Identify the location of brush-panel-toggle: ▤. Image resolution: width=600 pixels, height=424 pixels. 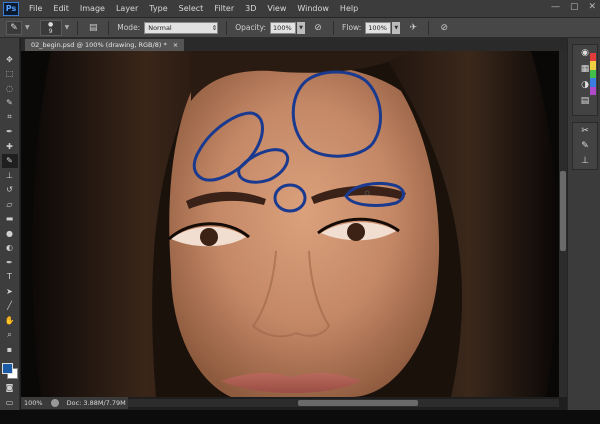
(93, 28).